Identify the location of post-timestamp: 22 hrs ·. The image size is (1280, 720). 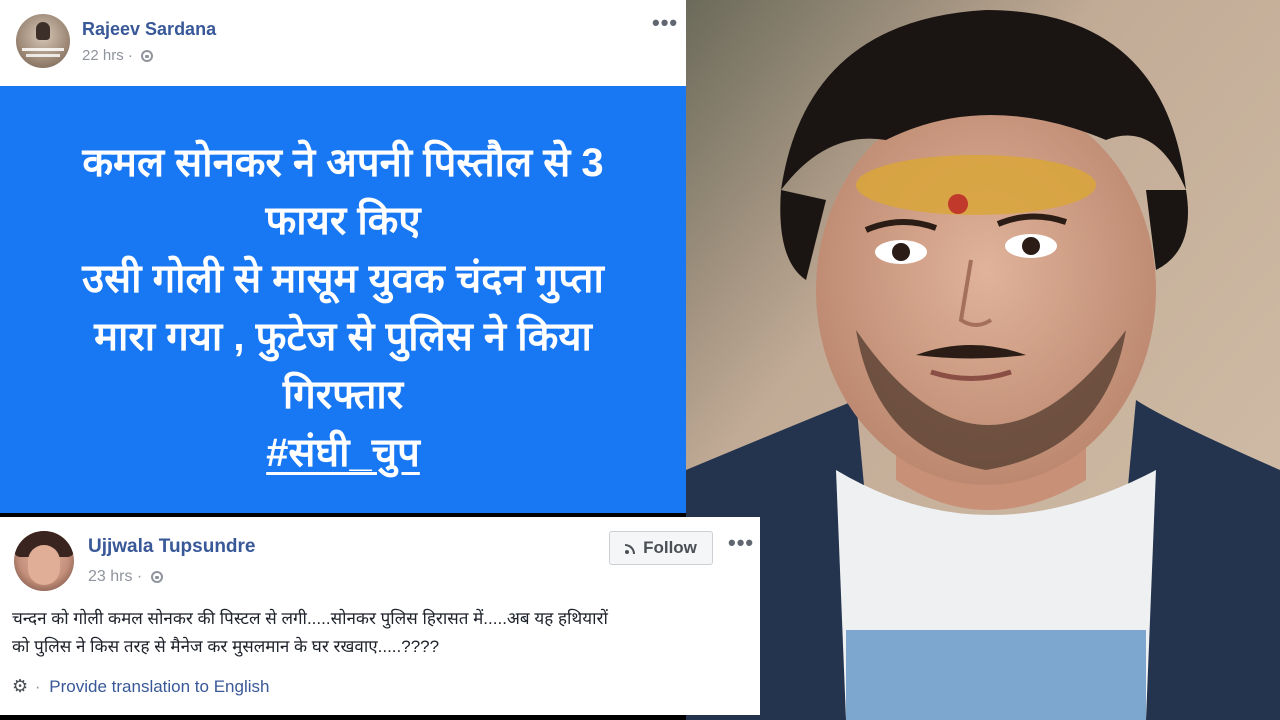
(118, 55).